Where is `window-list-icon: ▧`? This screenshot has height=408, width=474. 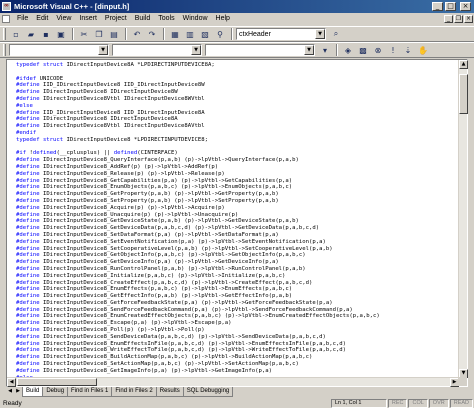 window-list-icon: ▧ is located at coordinates (205, 34).